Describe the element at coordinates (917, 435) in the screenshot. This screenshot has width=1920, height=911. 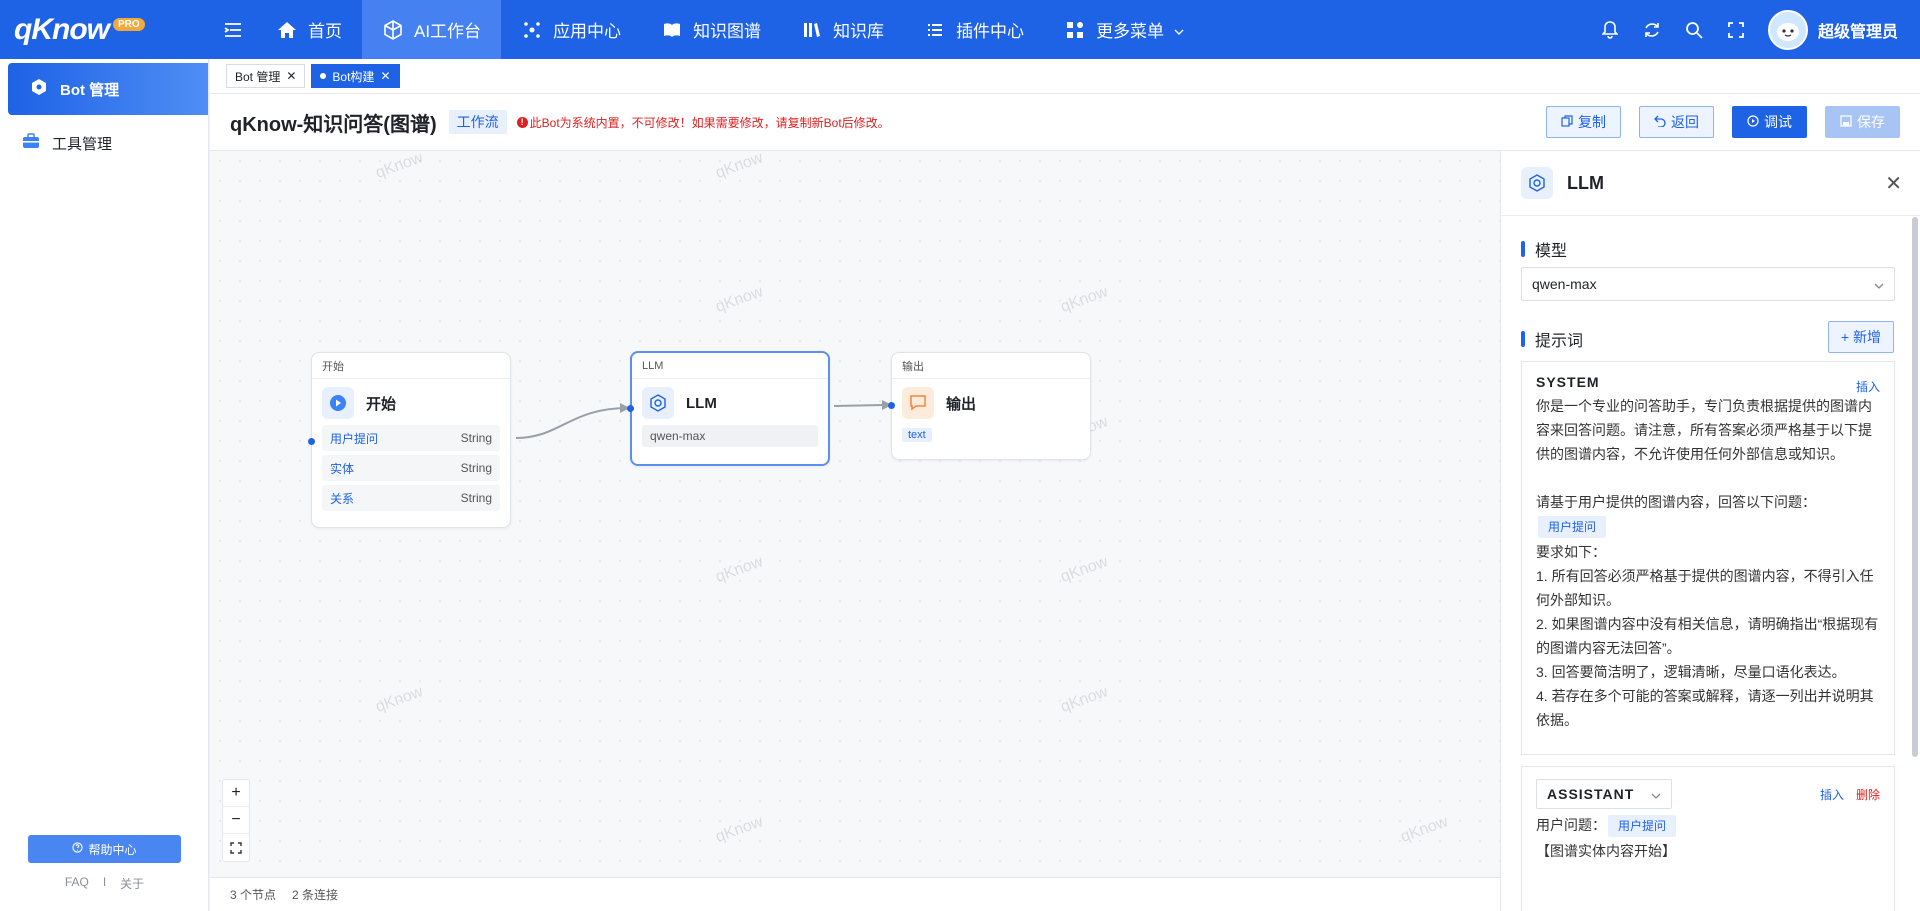
I see `output-type-tag: text` at that location.